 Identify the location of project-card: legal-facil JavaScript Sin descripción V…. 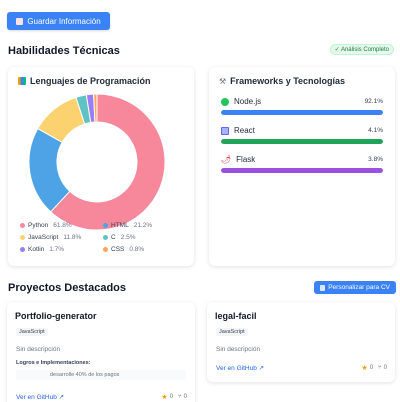
(301, 342).